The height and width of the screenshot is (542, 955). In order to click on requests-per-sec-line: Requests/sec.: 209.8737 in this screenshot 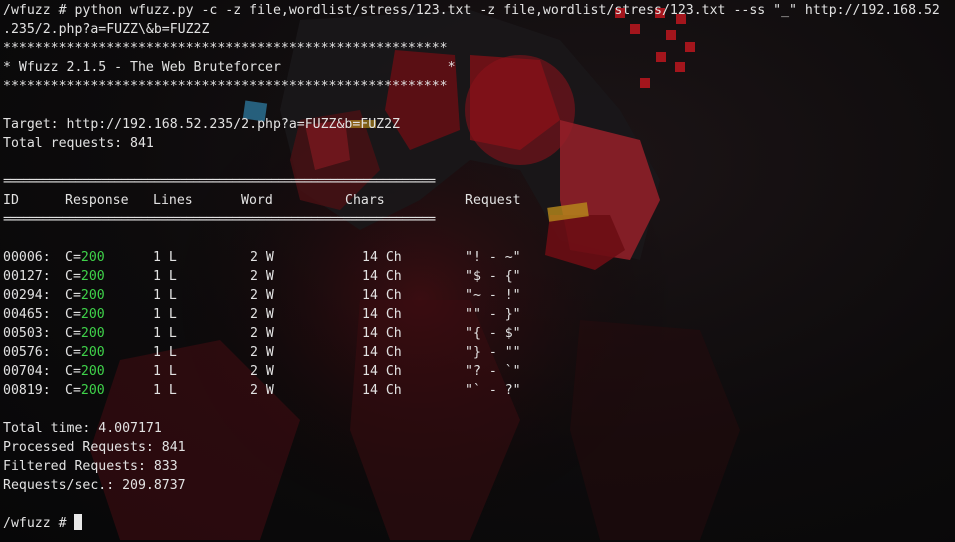, I will do `click(94, 485)`.